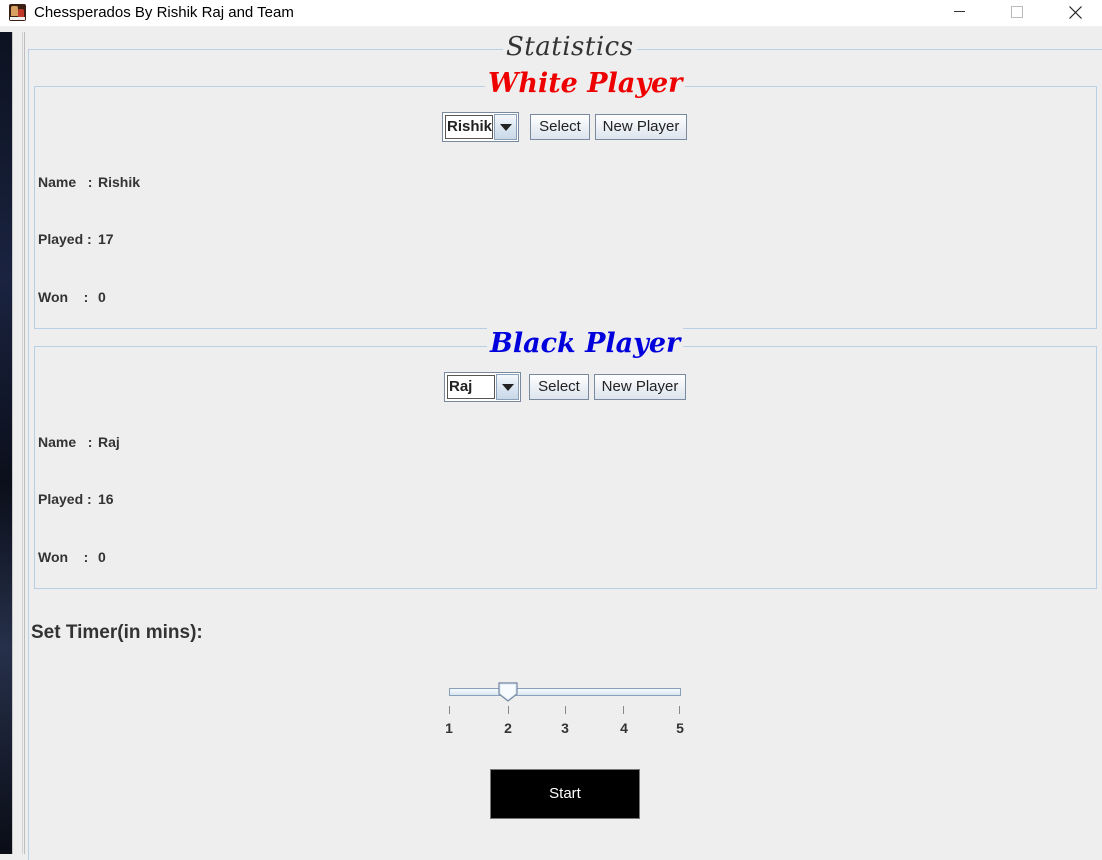 This screenshot has height=860, width=1102. I want to click on minimize-icon, so click(959, 11).